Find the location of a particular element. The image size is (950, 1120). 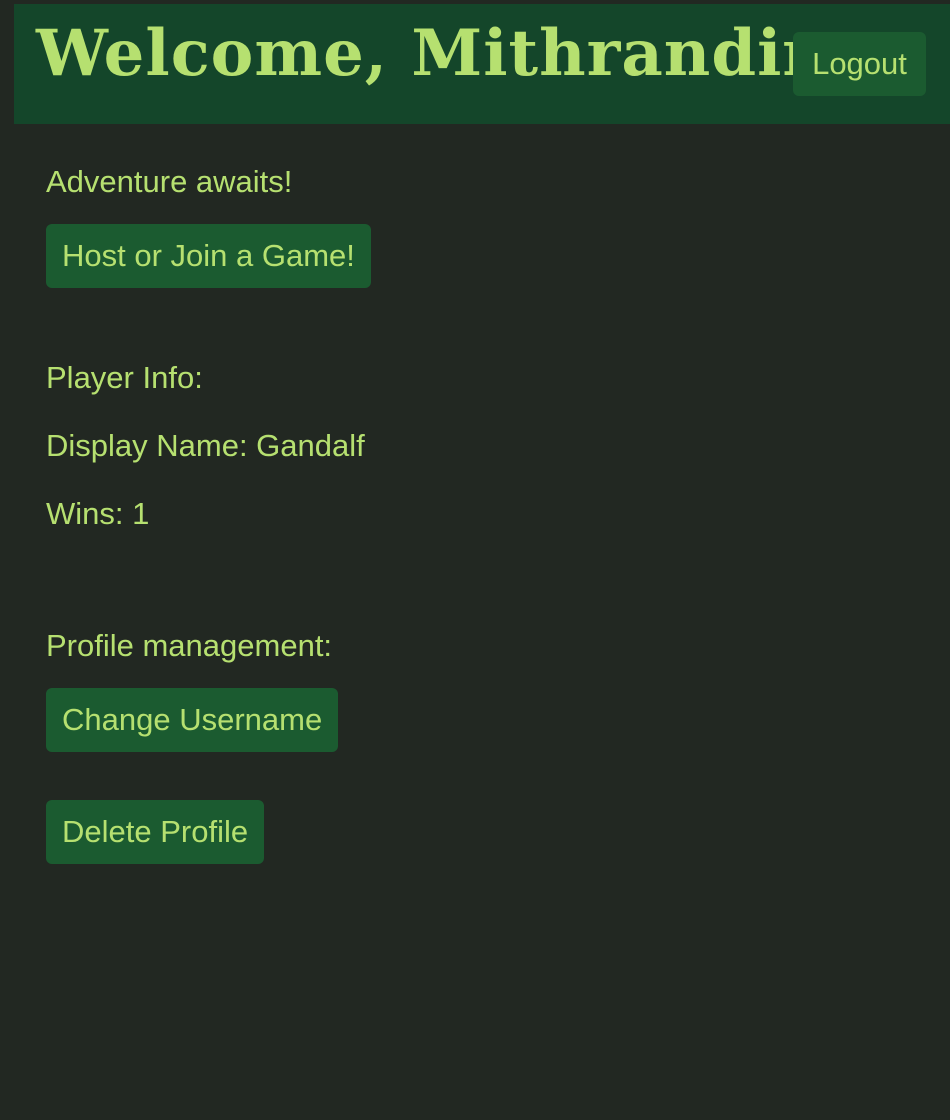

delete-profile-button: Delete Profile is located at coordinates (155, 832).